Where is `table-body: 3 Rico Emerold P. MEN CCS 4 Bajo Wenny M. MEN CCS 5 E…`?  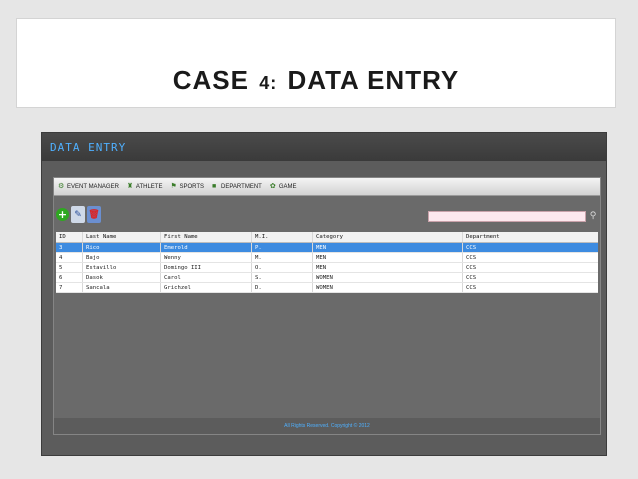
table-body: 3 Rico Emerold P. MEN CCS 4 Bajo Wenny M. MEN CCS 5 E… is located at coordinates (327, 268).